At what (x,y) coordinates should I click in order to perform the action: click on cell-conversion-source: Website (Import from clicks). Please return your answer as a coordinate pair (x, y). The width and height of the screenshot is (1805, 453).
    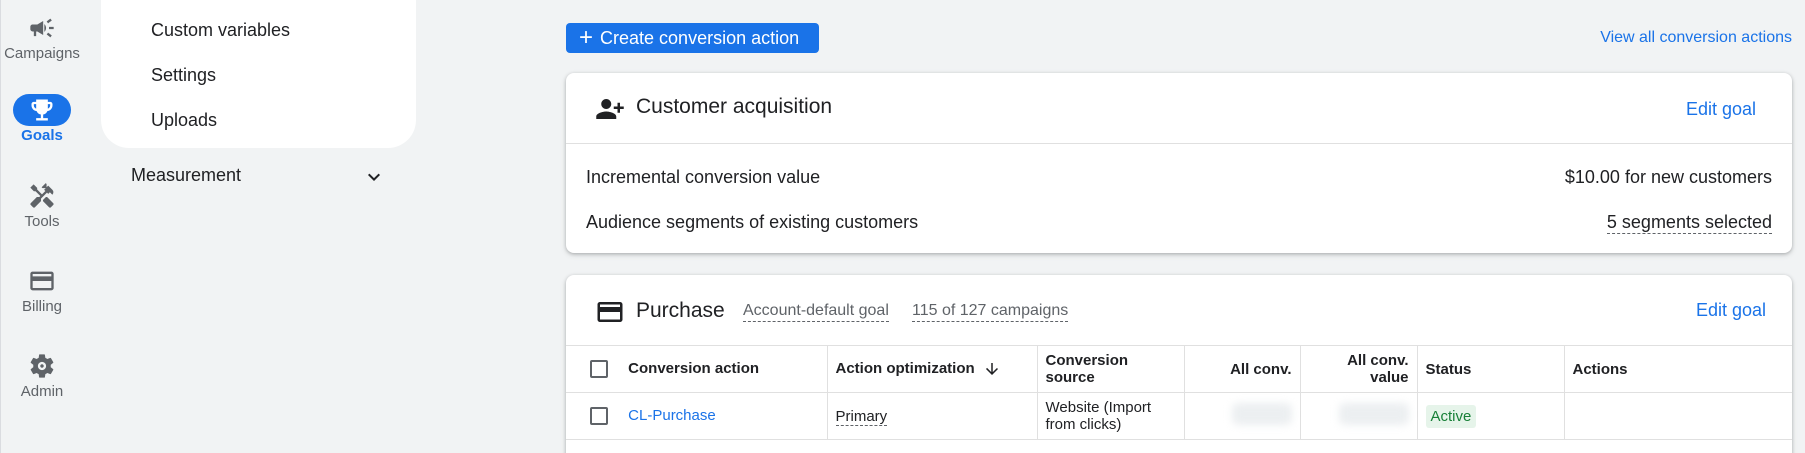
    Looking at the image, I should click on (1110, 416).